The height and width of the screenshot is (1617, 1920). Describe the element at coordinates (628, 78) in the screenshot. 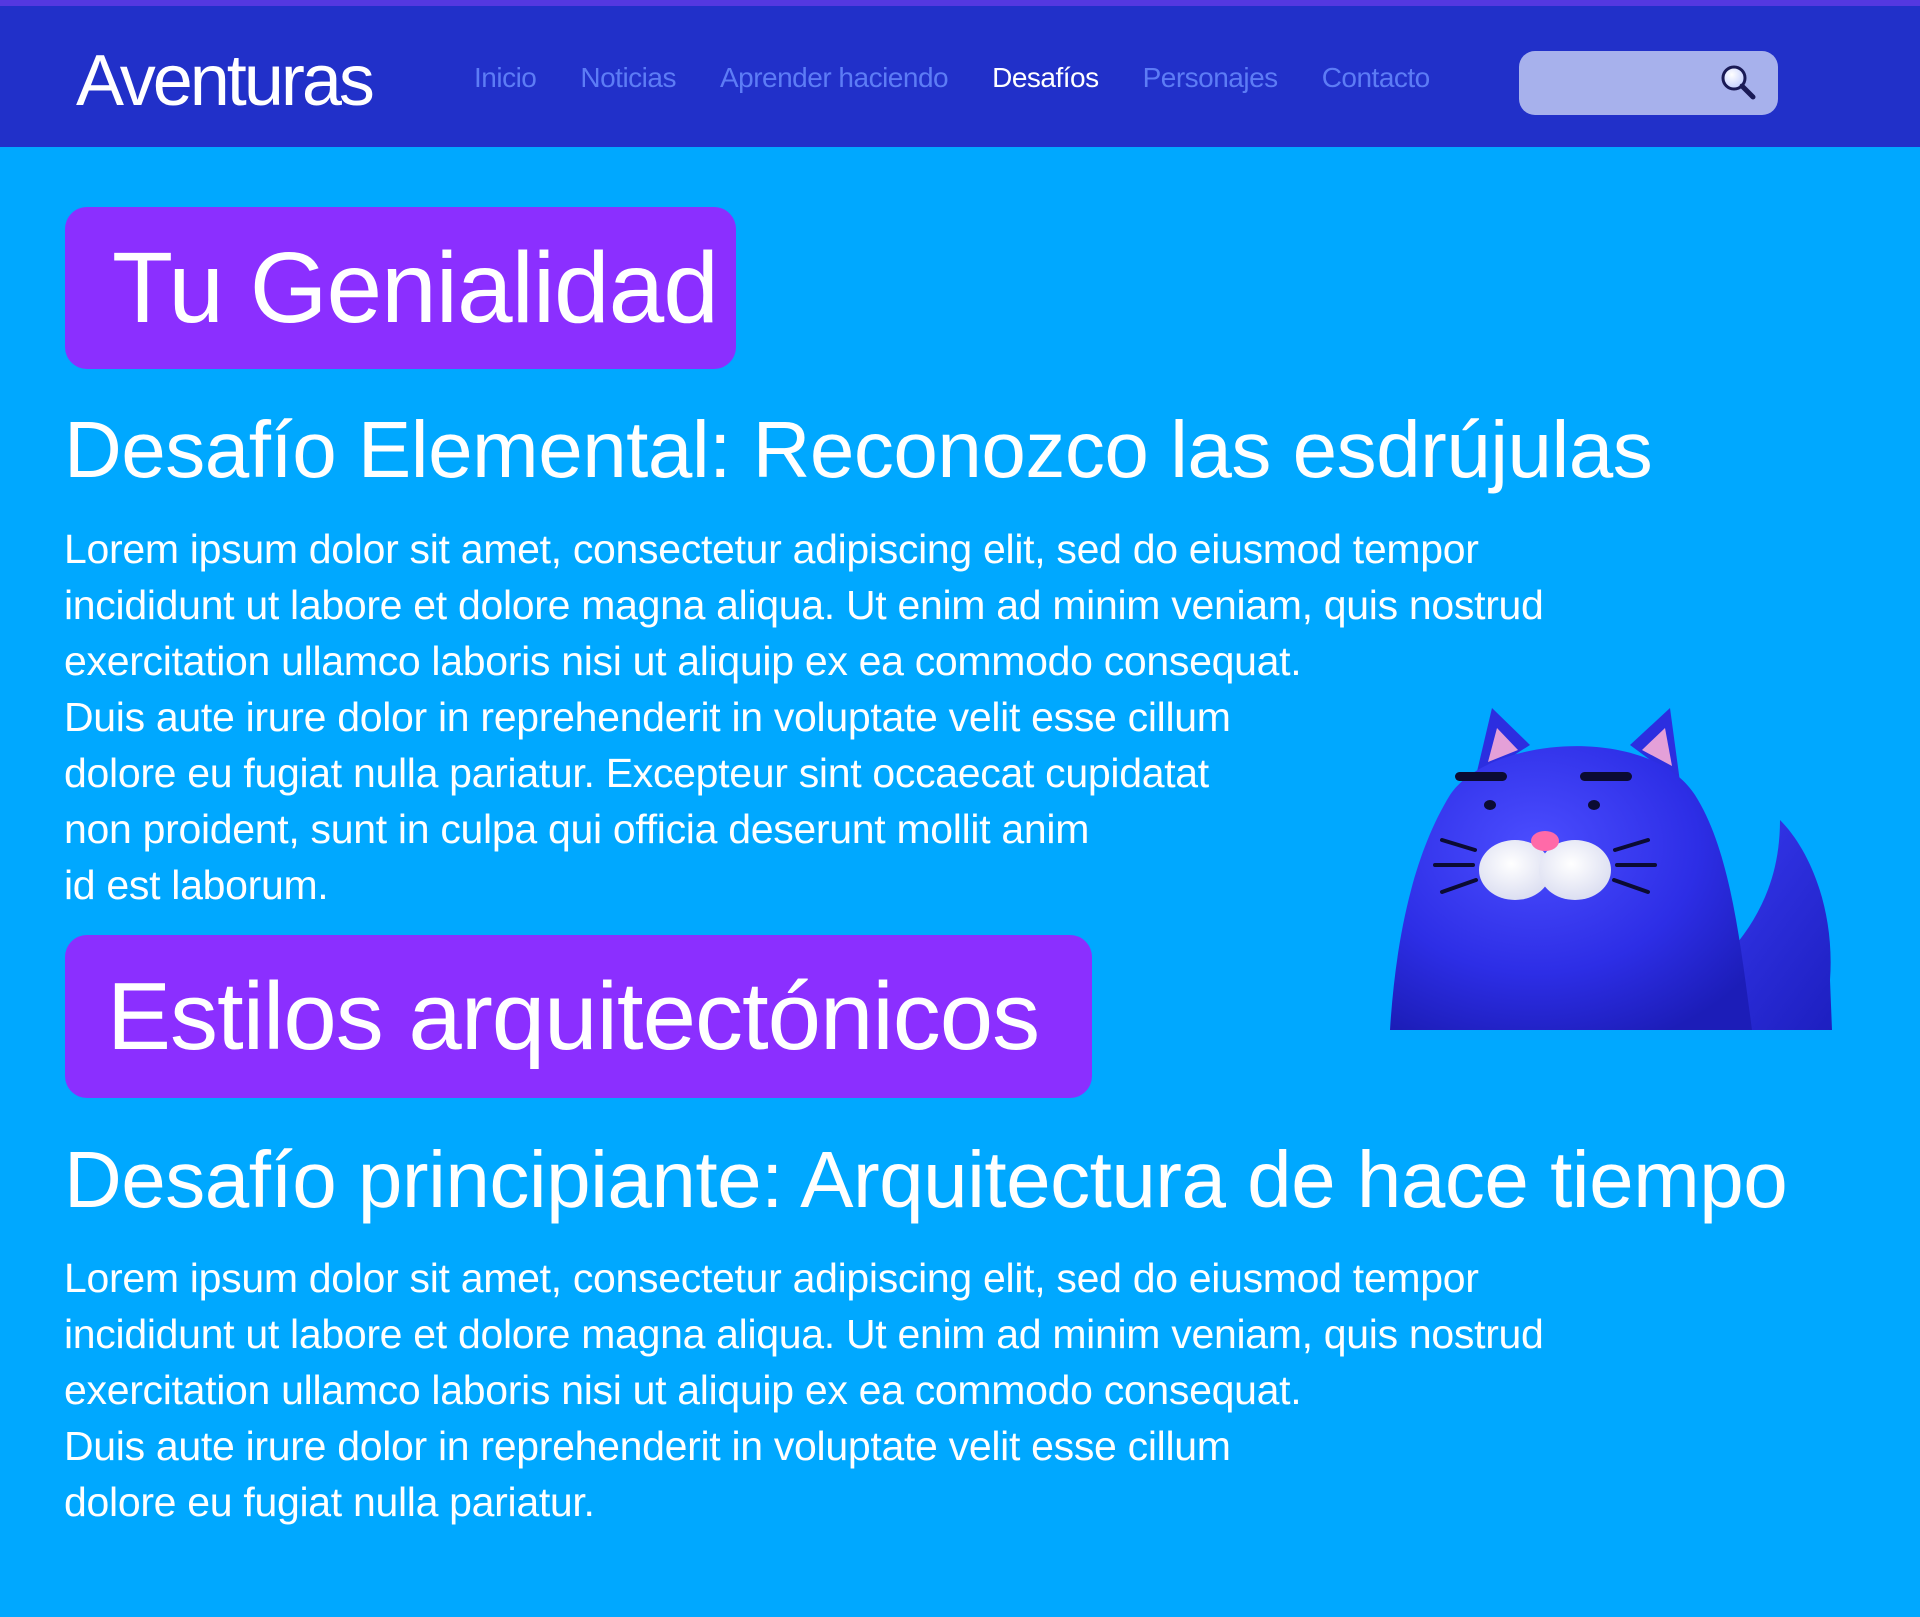

I see `nav-item-noticias: Noticias` at that location.